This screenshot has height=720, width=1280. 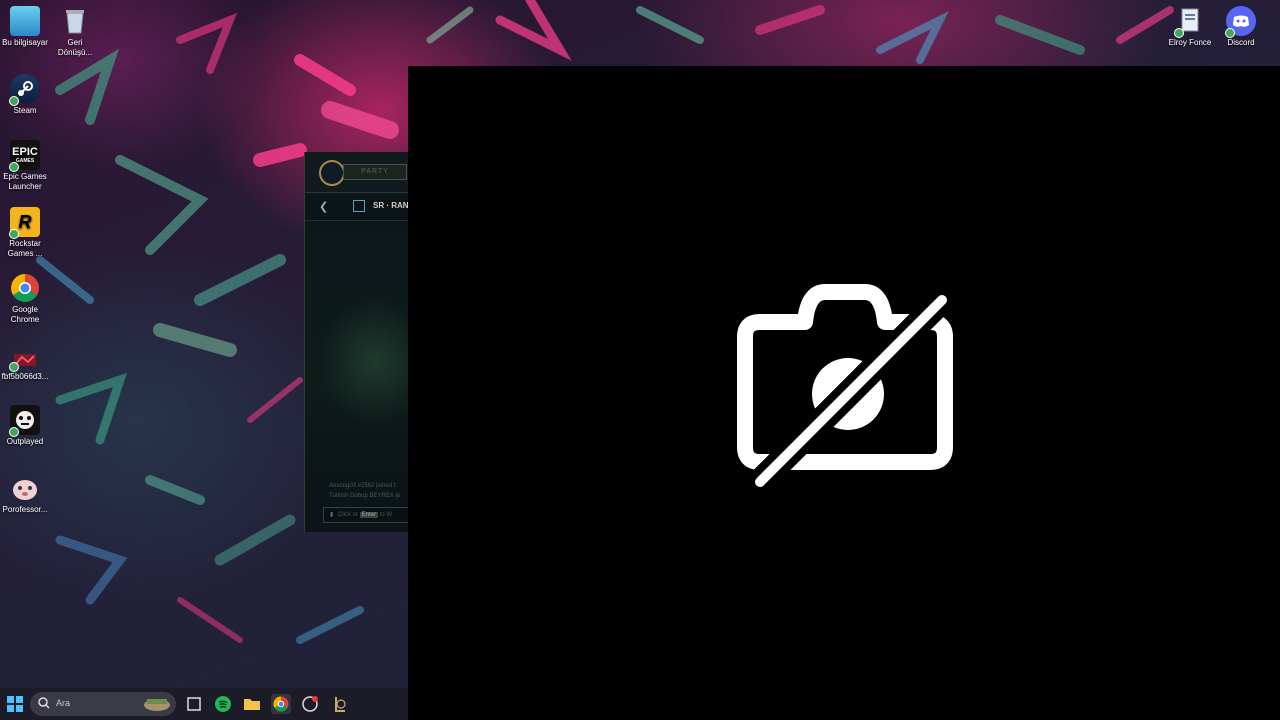 I want to click on recycle-bin-icon, so click(x=75, y=21).